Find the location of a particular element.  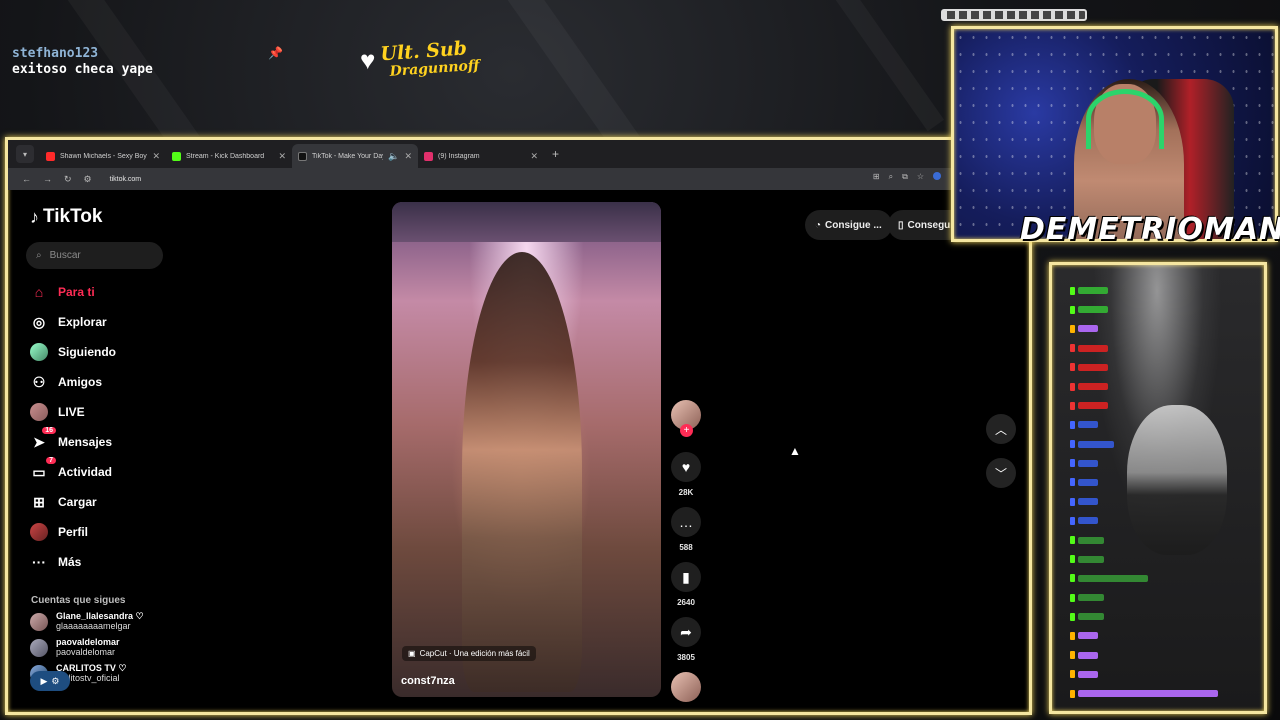

reload-icon: ↻ is located at coordinates (68, 179).